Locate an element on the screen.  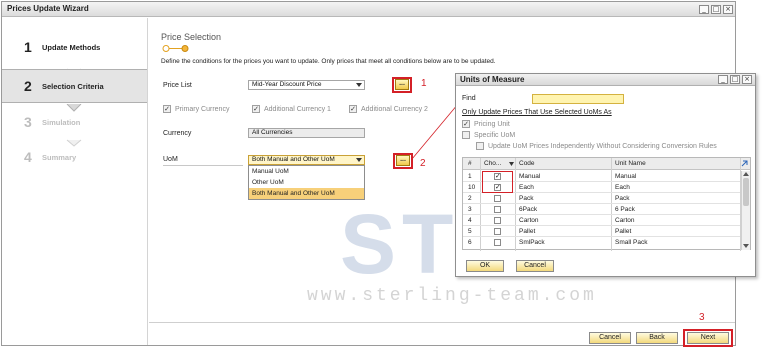
row-code: Each is located at coordinates (526, 187).